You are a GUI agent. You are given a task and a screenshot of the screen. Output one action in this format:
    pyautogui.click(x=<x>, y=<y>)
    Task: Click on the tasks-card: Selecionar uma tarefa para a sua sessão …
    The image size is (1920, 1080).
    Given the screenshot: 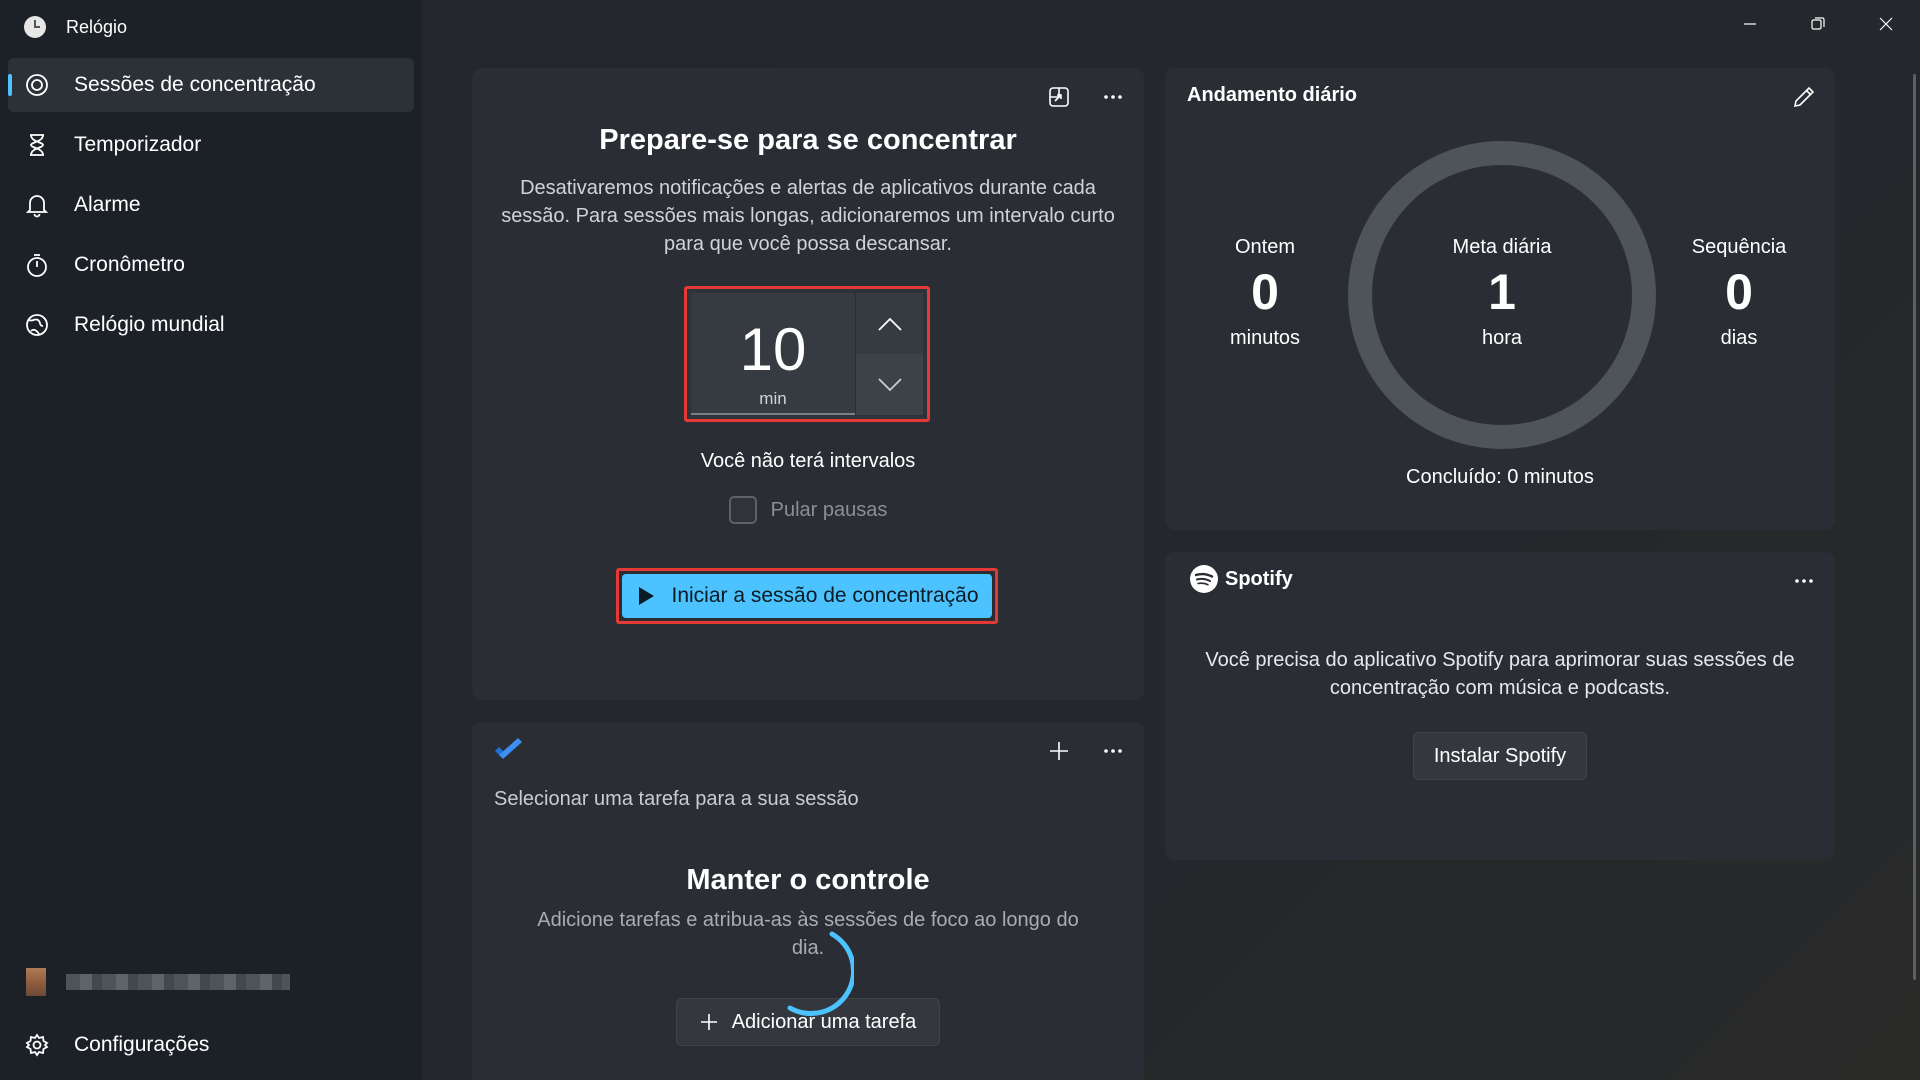 What is the action you would take?
    pyautogui.click(x=808, y=901)
    